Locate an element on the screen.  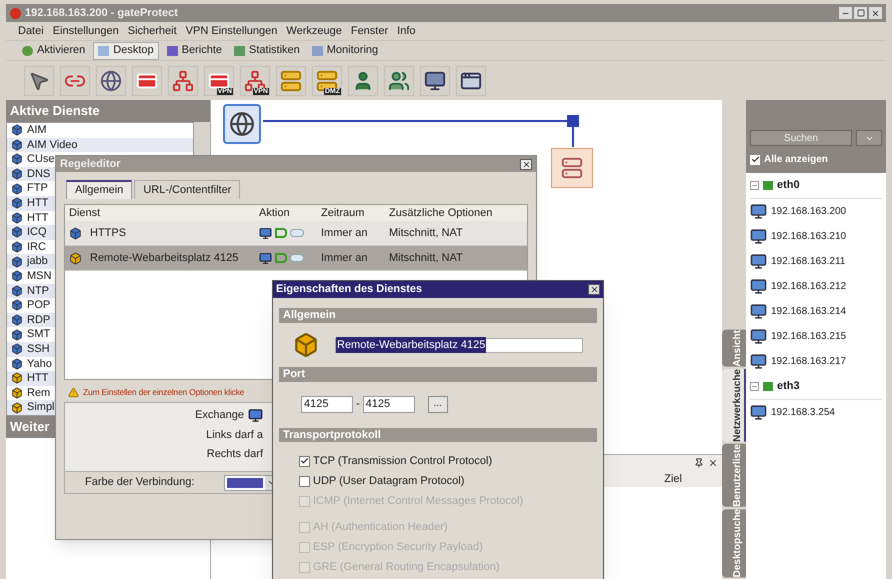
tree-item: 192.168.163.210 is located at coordinates (808, 236).